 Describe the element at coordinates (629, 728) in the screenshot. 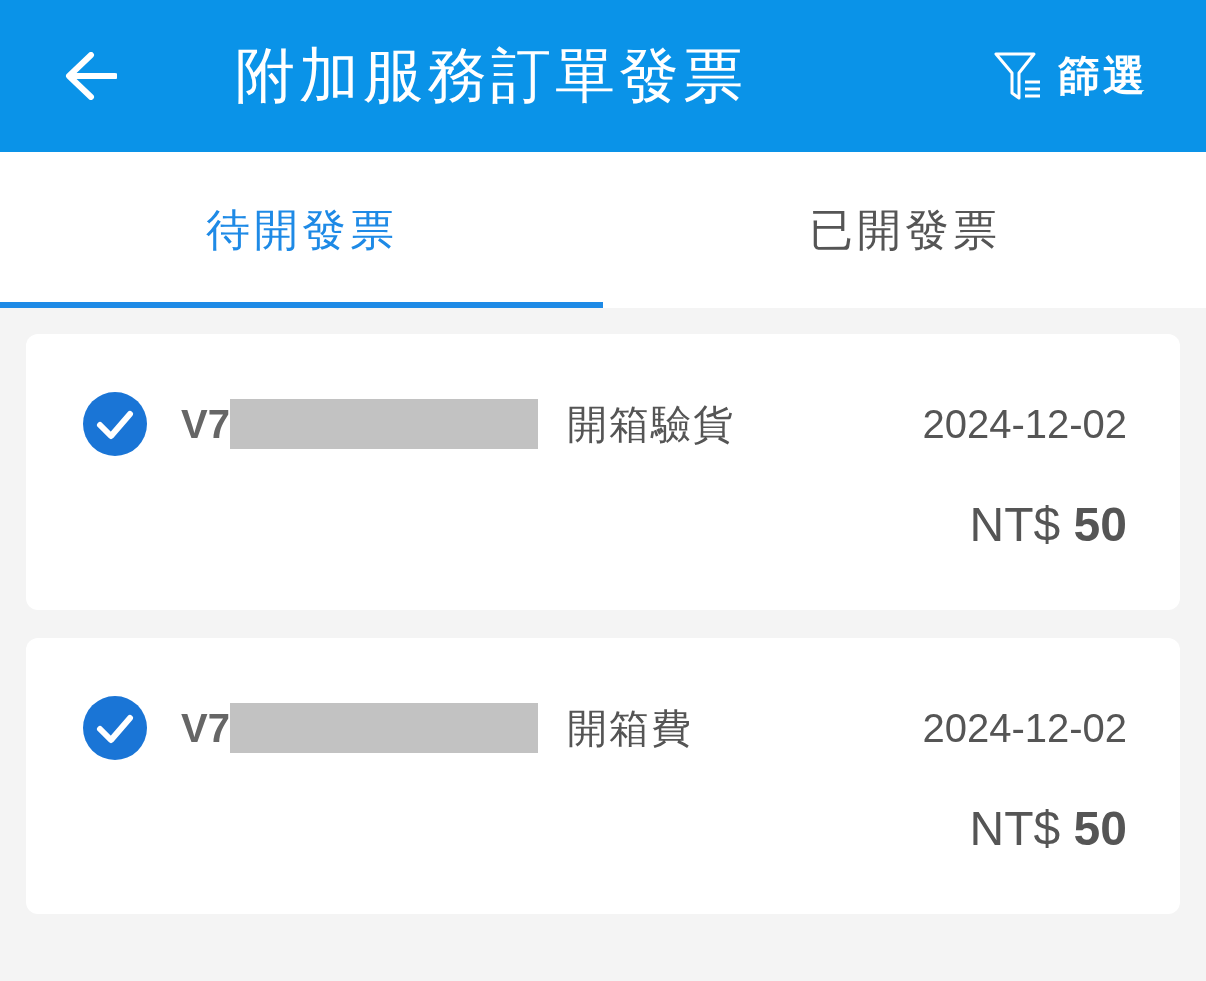

I see `service-name: 開箱費` at that location.